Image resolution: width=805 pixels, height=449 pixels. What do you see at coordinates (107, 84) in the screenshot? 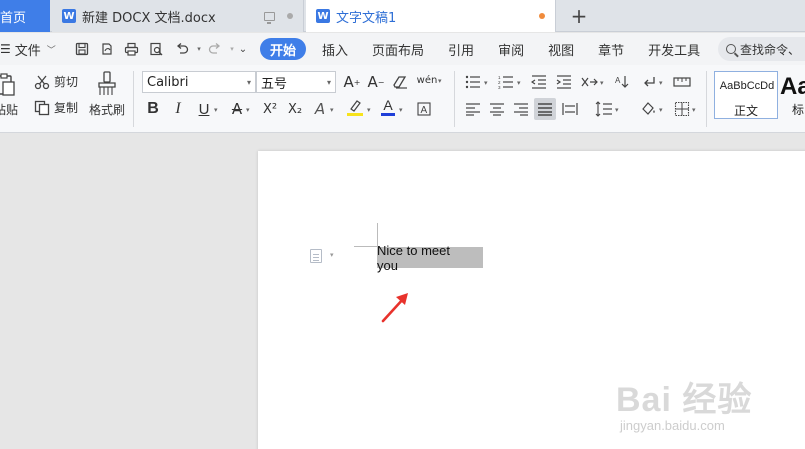
I see `format-painter-icon` at bounding box center [107, 84].